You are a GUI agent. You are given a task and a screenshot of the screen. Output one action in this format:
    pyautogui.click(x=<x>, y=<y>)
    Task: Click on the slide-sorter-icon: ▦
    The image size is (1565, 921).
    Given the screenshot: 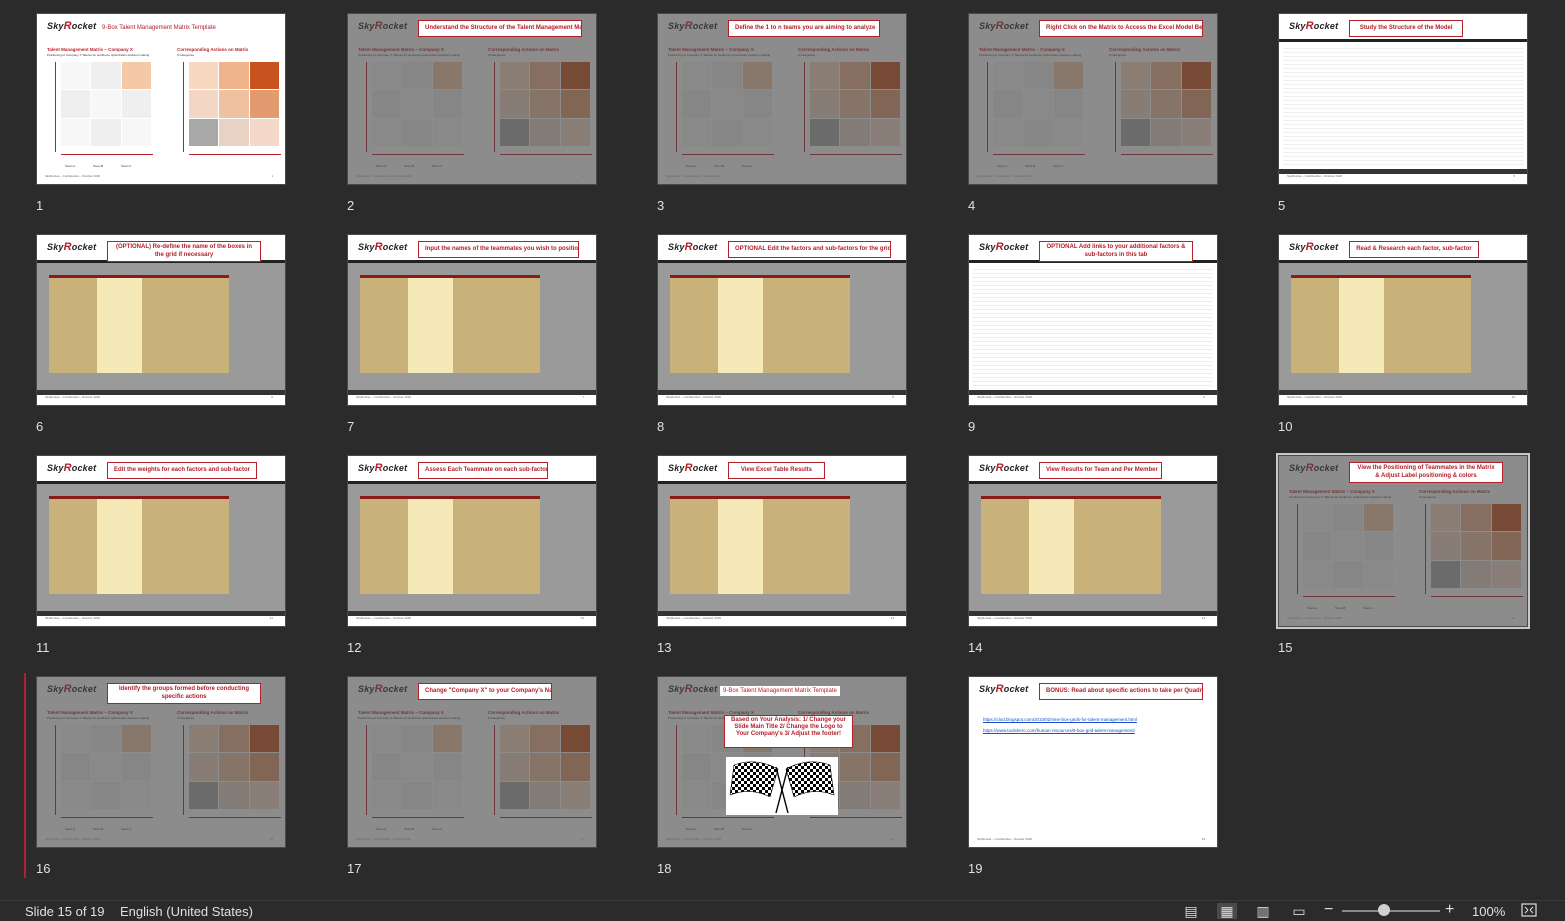 What is the action you would take?
    pyautogui.click(x=1227, y=911)
    